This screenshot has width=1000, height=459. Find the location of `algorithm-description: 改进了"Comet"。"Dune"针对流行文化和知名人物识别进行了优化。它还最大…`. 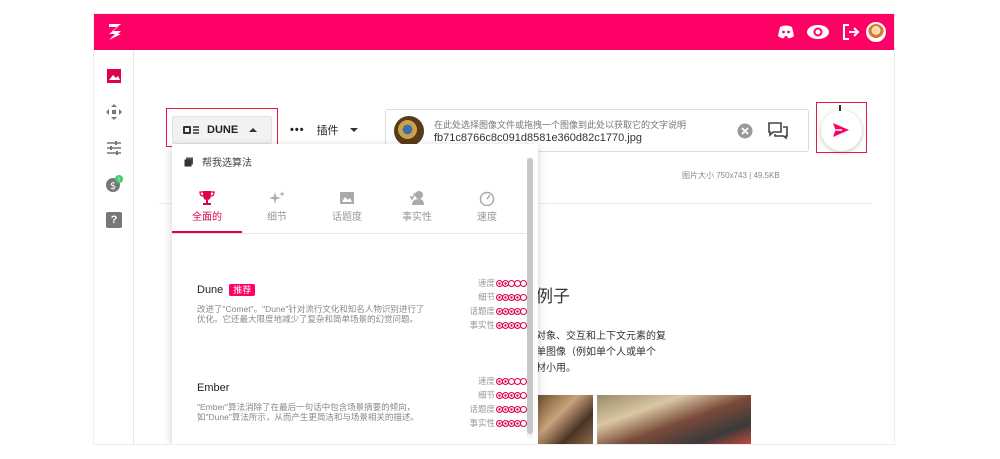

algorithm-description: 改进了"Comet"。"Dune"针对流行文化和知名人物识别进行了优化。它还最大… is located at coordinates (311, 314).